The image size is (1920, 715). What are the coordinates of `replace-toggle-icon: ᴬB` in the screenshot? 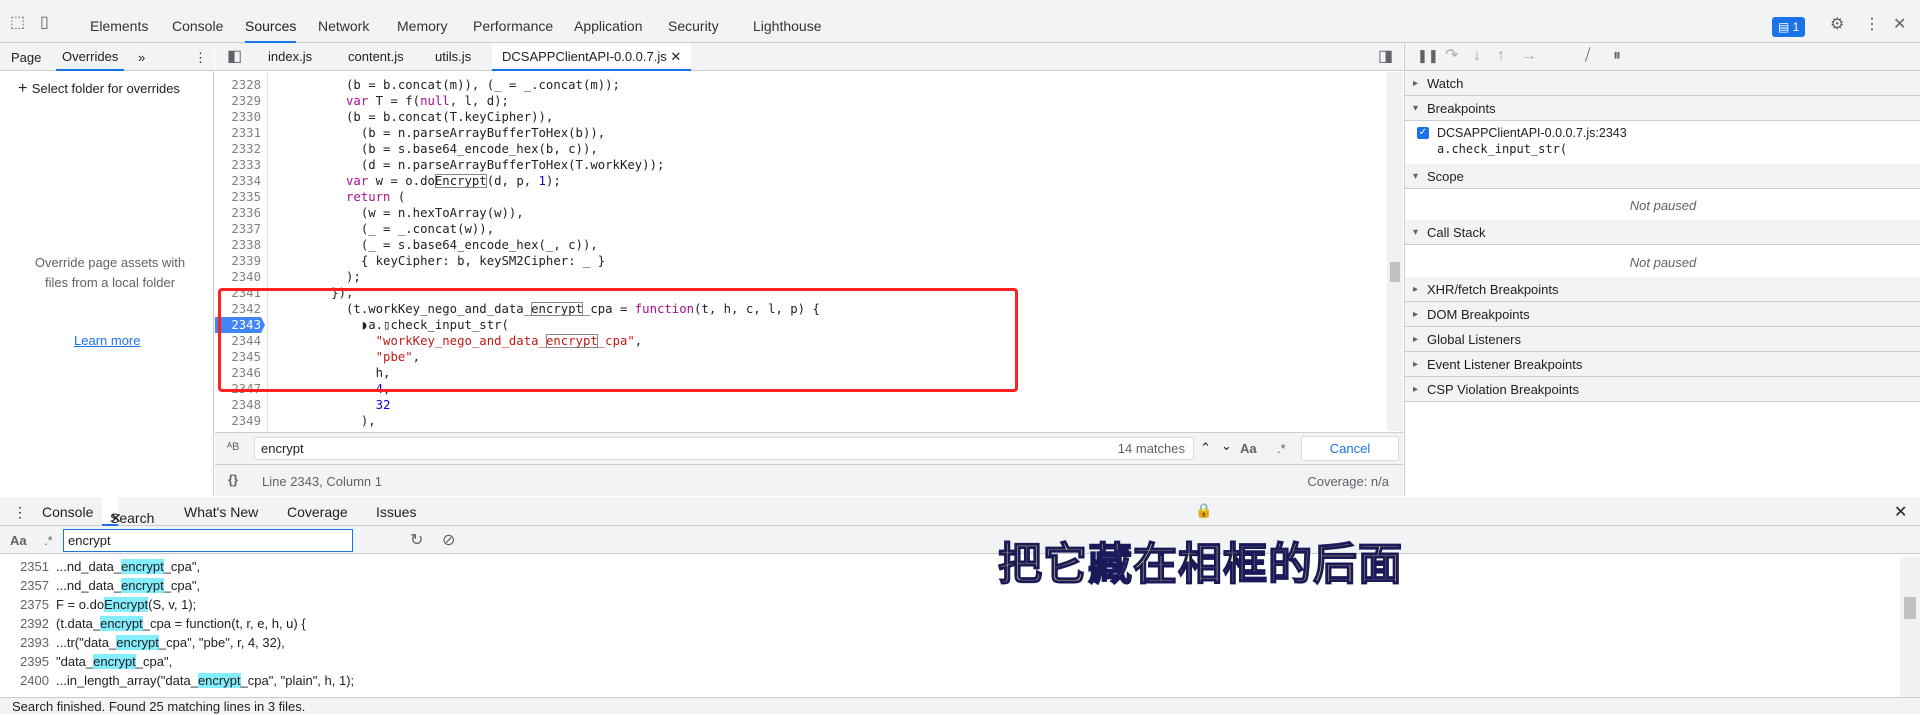 It's located at (233, 447).